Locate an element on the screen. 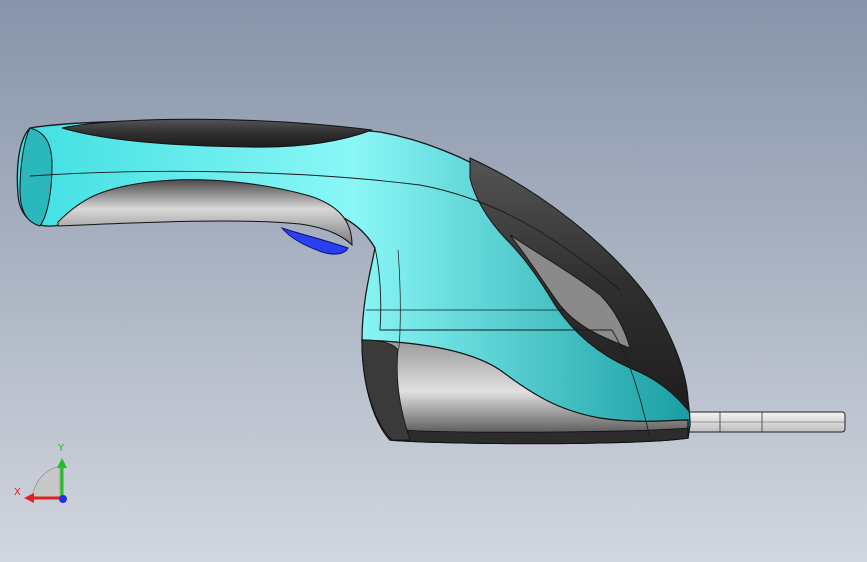 The height and width of the screenshot is (562, 867). blade is located at coordinates (762, 422).